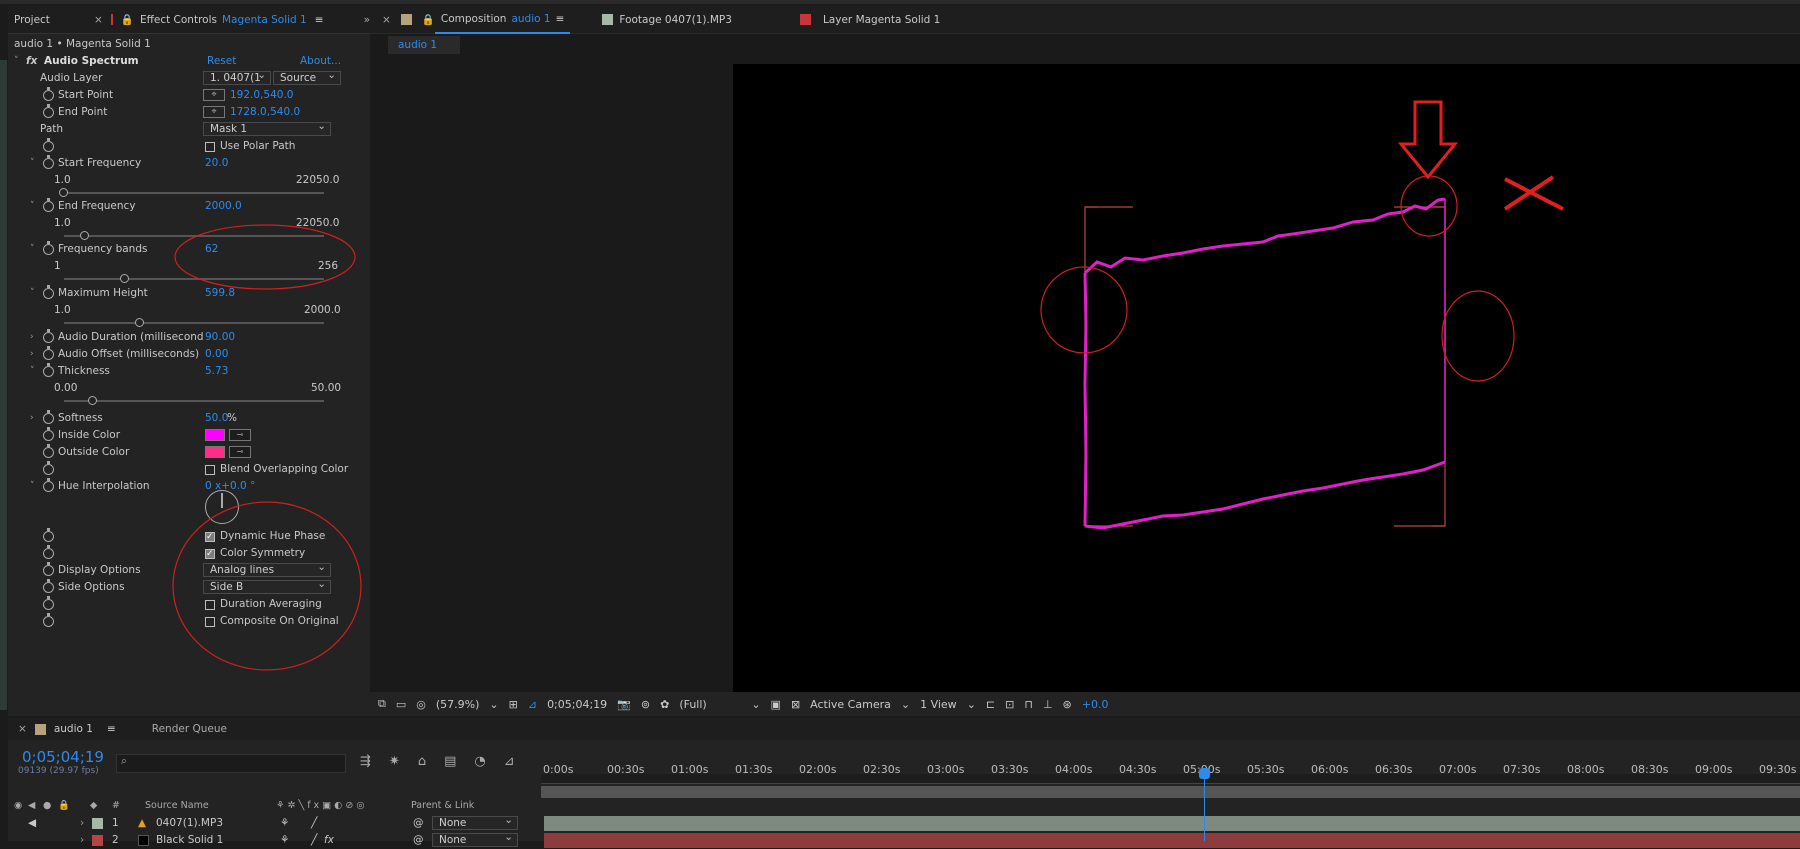  I want to click on layer-number: 1, so click(115, 823).